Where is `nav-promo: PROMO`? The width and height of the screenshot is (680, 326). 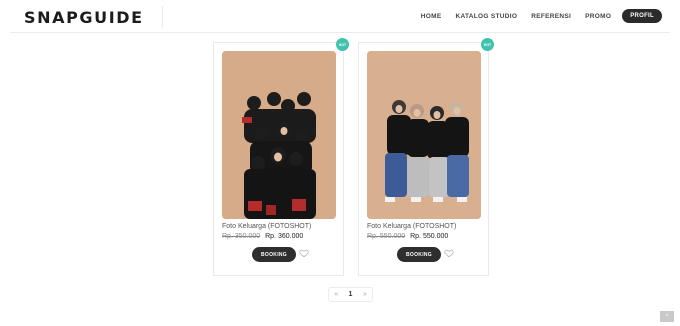 nav-promo: PROMO is located at coordinates (598, 16).